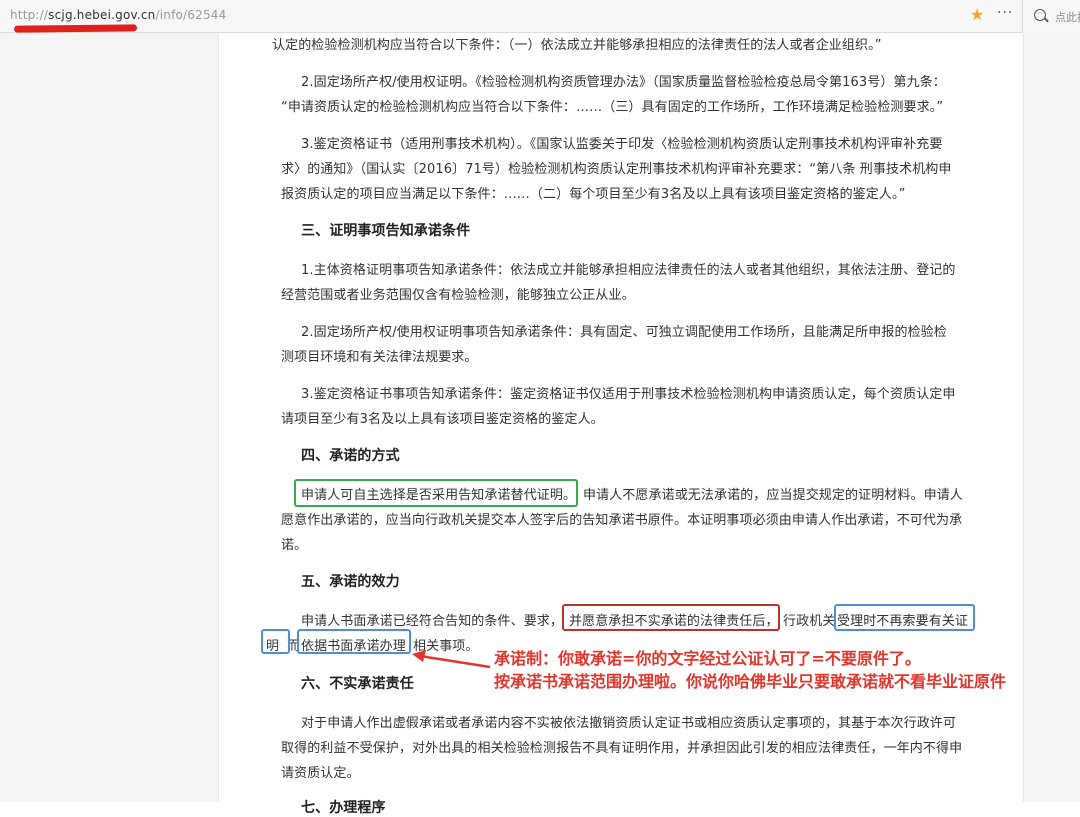  I want to click on article-line: 请项目至少有3名及以上具有该项目鉴定资格的鉴定人。, so click(442, 419).